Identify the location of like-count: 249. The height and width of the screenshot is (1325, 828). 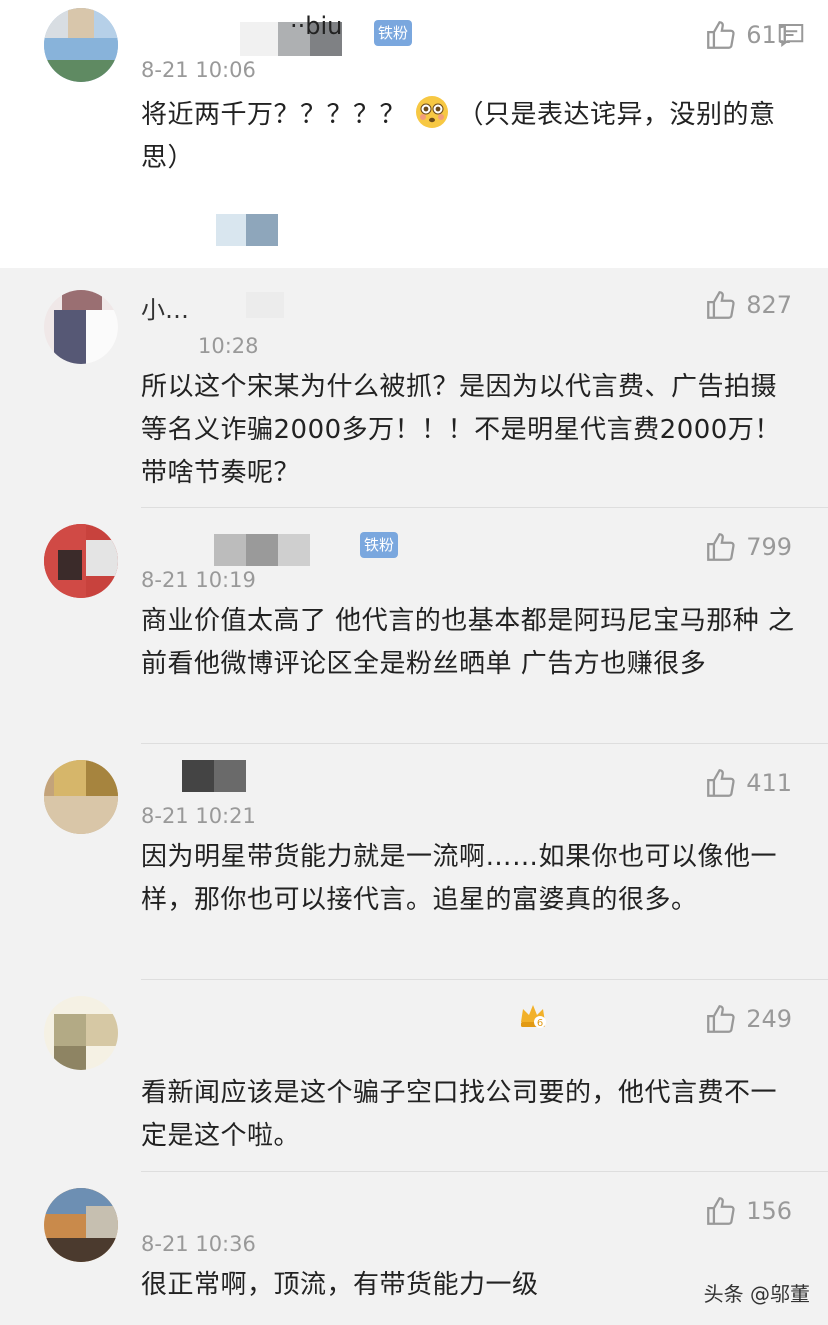
(769, 1019).